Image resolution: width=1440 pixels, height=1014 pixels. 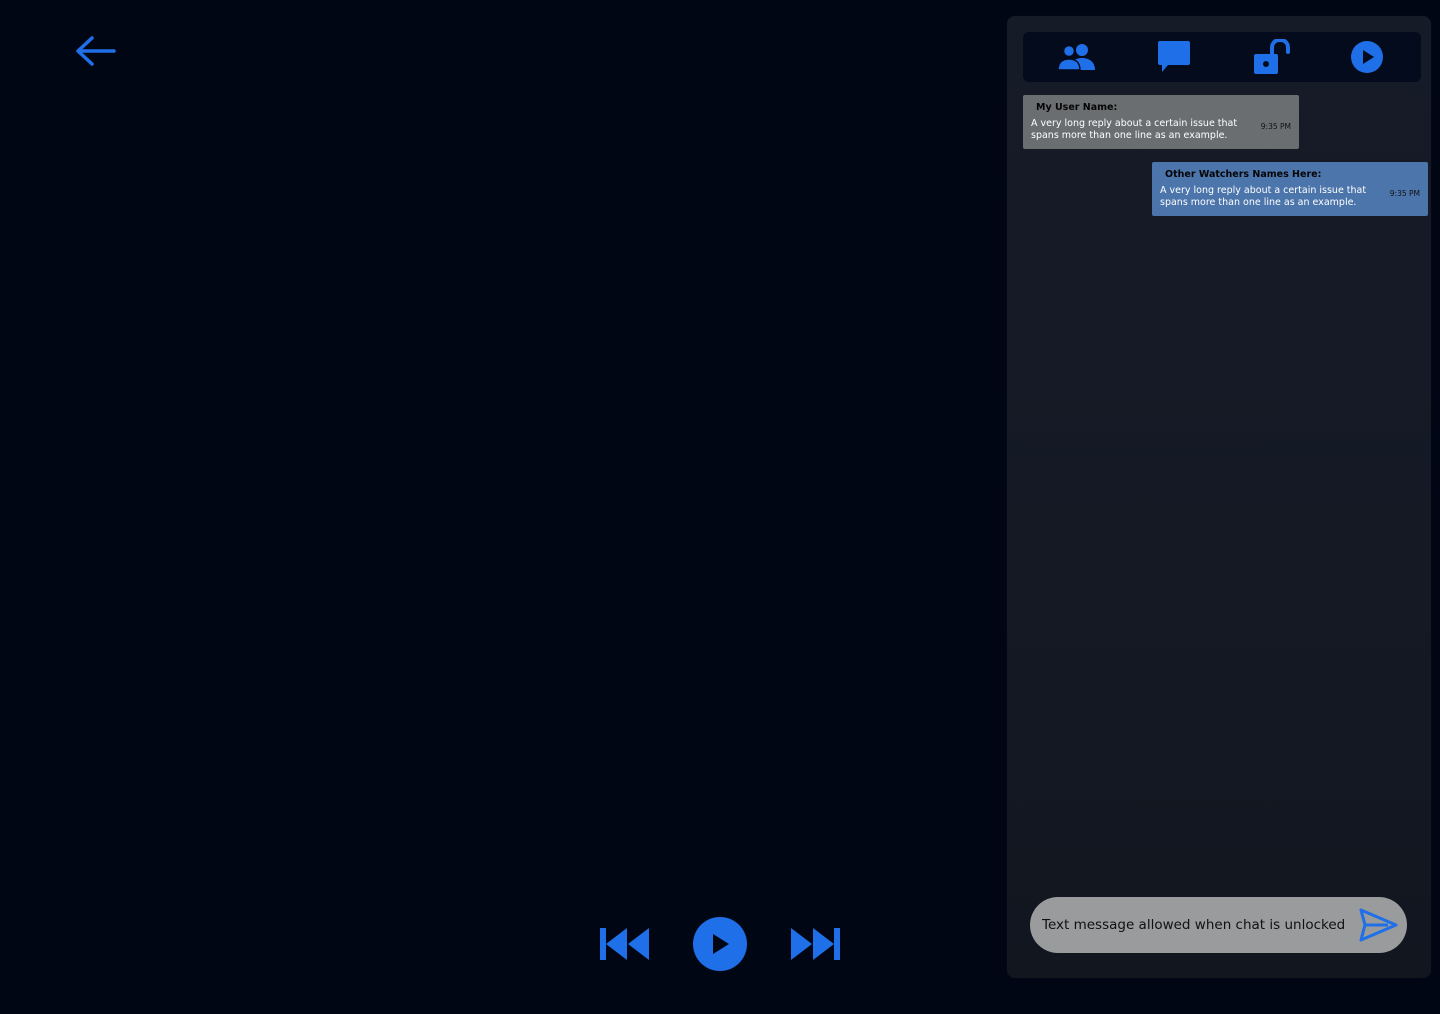 What do you see at coordinates (1077, 107) in the screenshot?
I see `message-sender: My User Name:` at bounding box center [1077, 107].